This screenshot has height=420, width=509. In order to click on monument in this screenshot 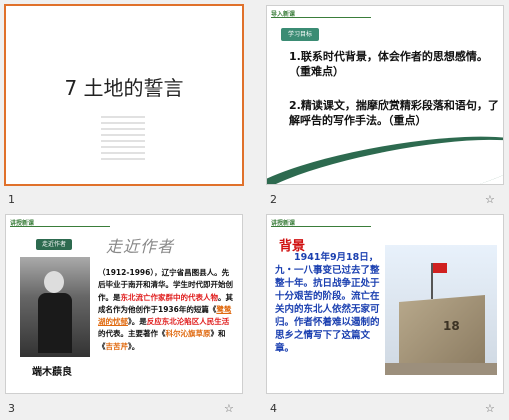, I will do `click(442, 330)`.